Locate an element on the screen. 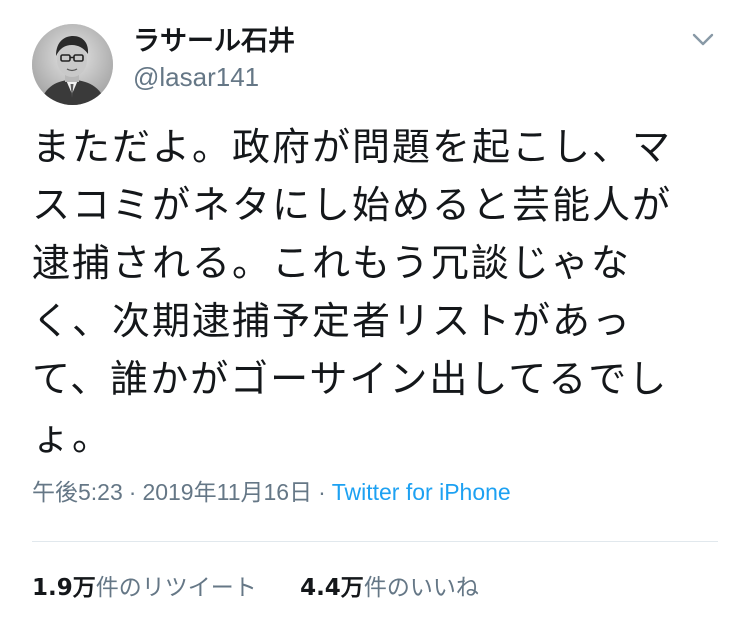 This screenshot has width=750, height=626. avatar is located at coordinates (72, 64).